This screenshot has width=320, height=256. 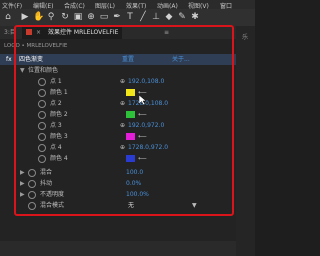 What do you see at coordinates (25, 17) in the screenshot?
I see `selection-icon: ▶` at bounding box center [25, 17].